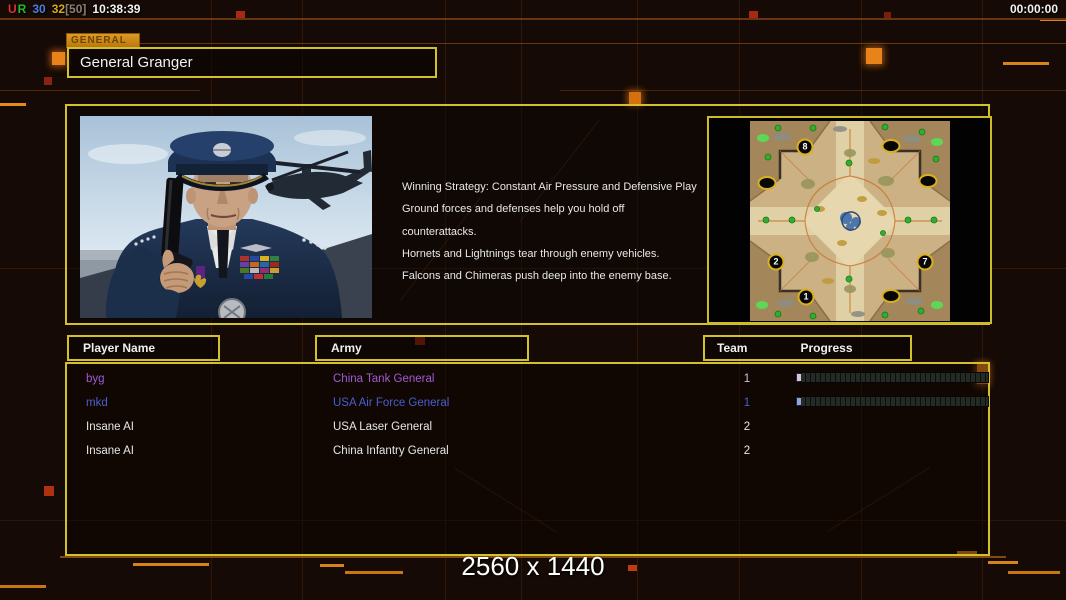 Image resolution: width=1066 pixels, height=600 pixels. I want to click on map-start-marker-numbered: 1, so click(806, 297).